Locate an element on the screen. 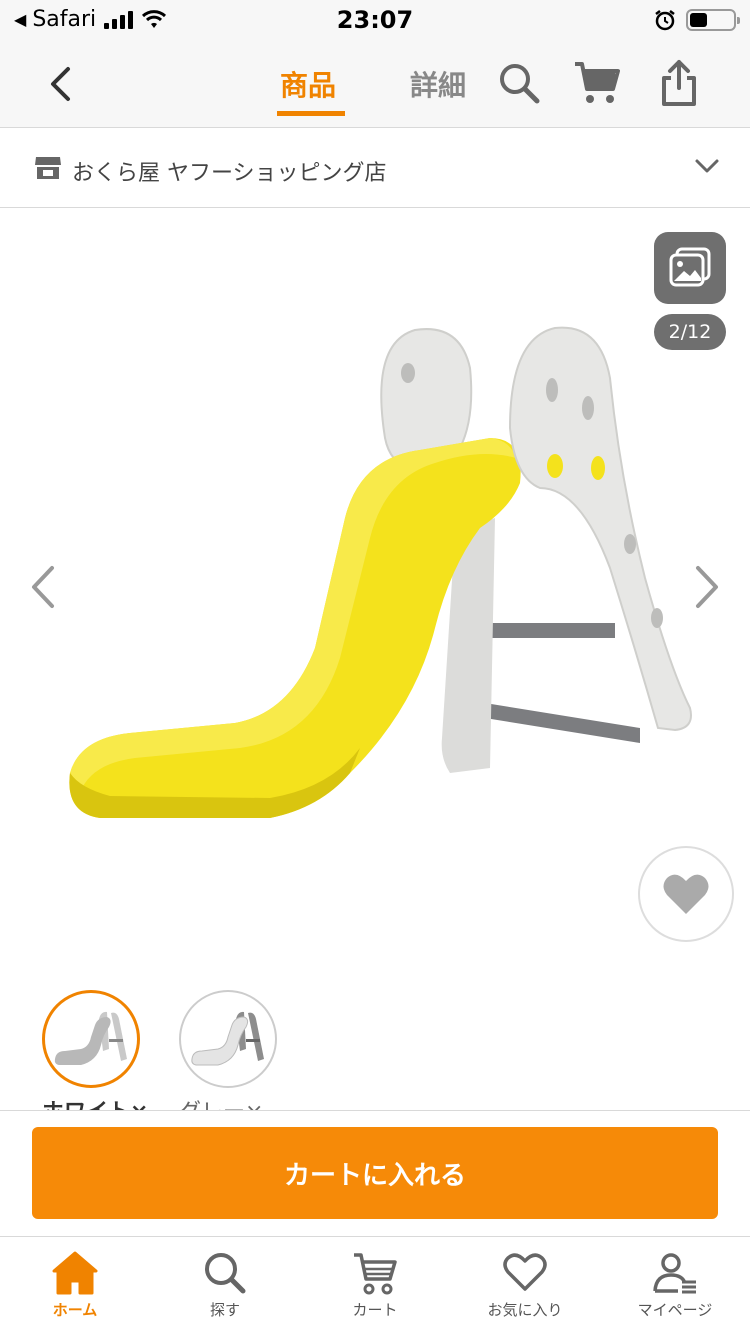 The image size is (750, 1334). alarm-icon is located at coordinates (665, 20).